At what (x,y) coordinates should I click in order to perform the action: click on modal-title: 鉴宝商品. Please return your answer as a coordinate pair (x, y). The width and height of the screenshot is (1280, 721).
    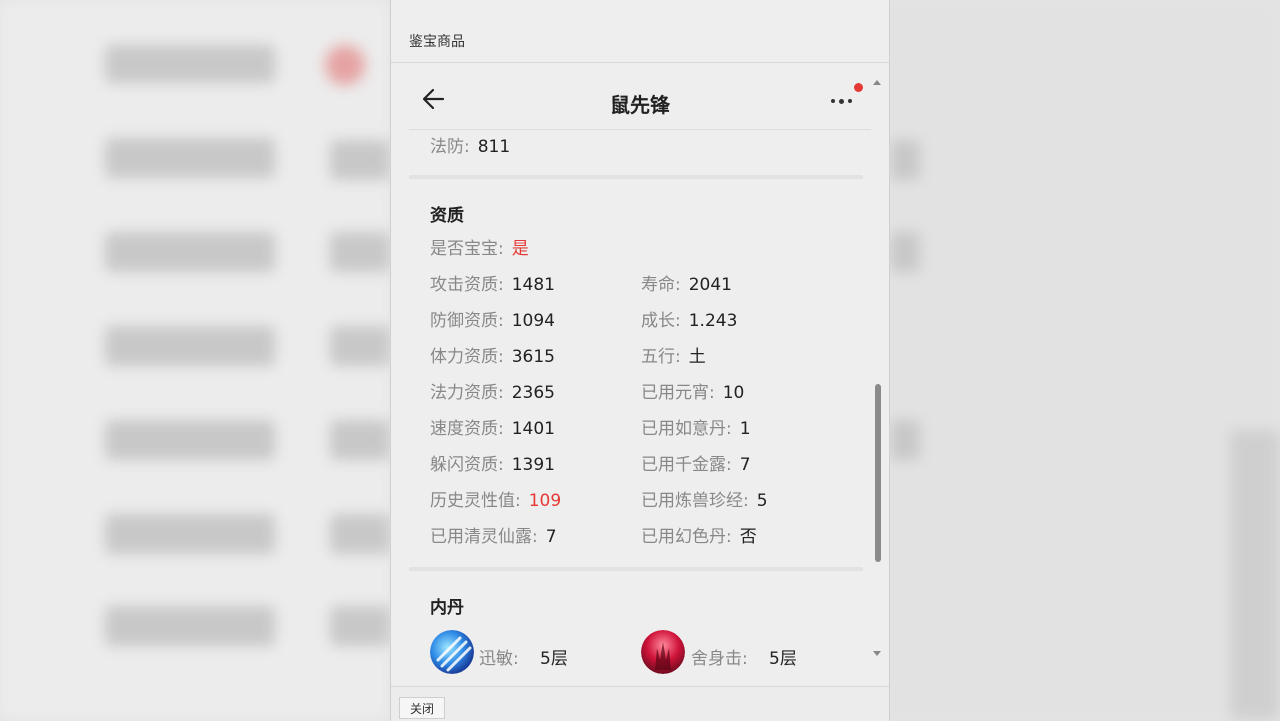
    Looking at the image, I should click on (437, 42).